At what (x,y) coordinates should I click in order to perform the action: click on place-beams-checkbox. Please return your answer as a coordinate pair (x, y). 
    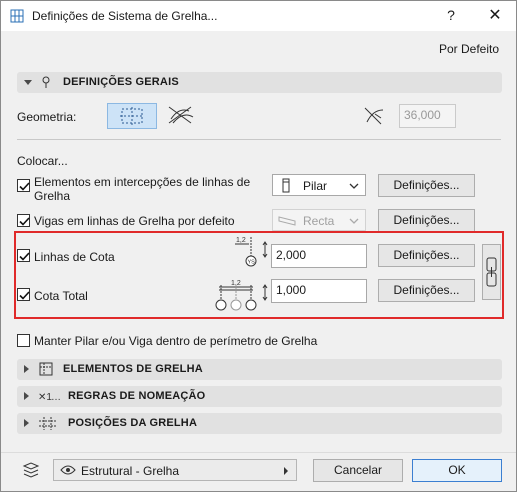
    Looking at the image, I should click on (23, 220).